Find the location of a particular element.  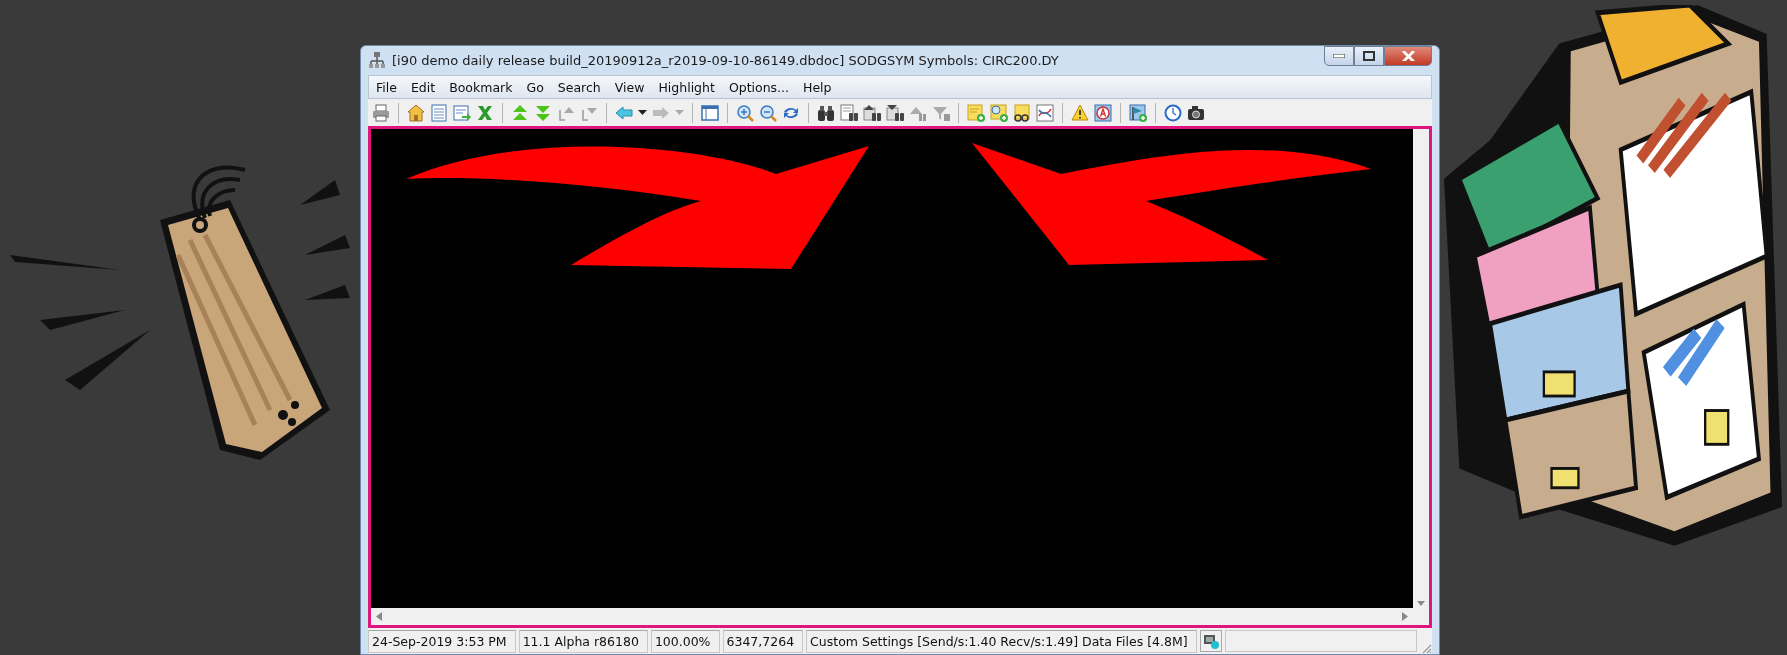

clock-icon is located at coordinates (1173, 112).